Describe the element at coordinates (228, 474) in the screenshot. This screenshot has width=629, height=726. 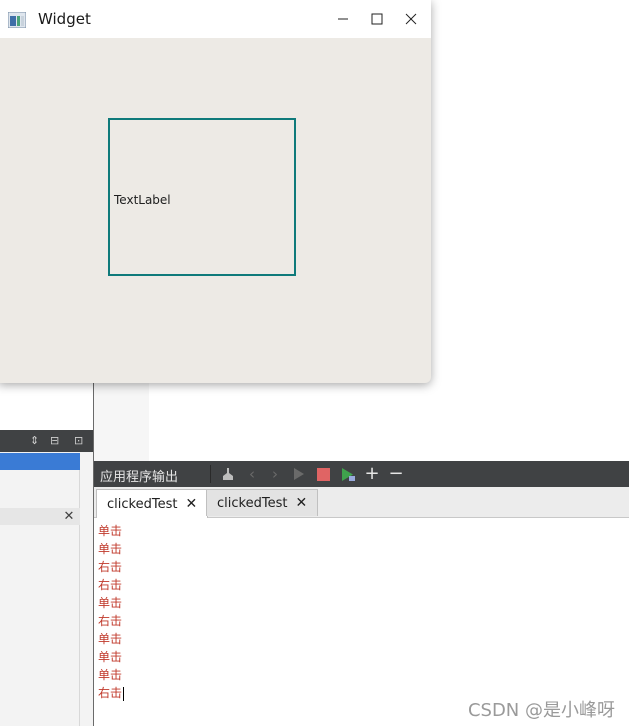
I see `clear-output-icon` at that location.